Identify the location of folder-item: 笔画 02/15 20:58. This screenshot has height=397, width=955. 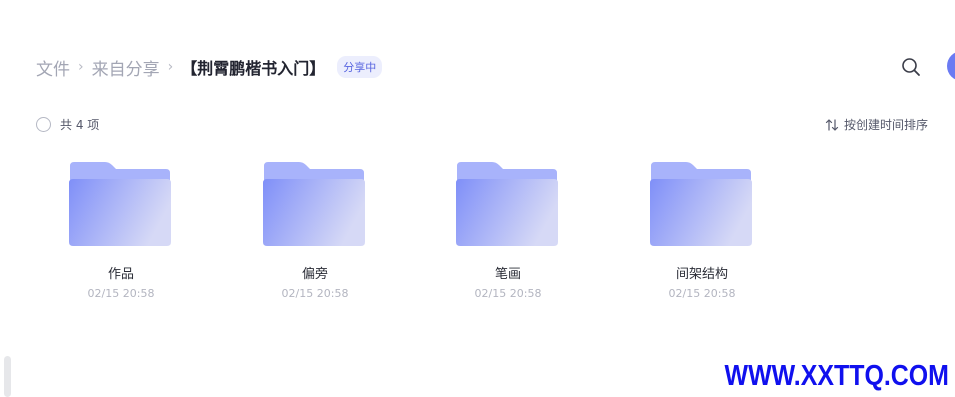
(508, 231).